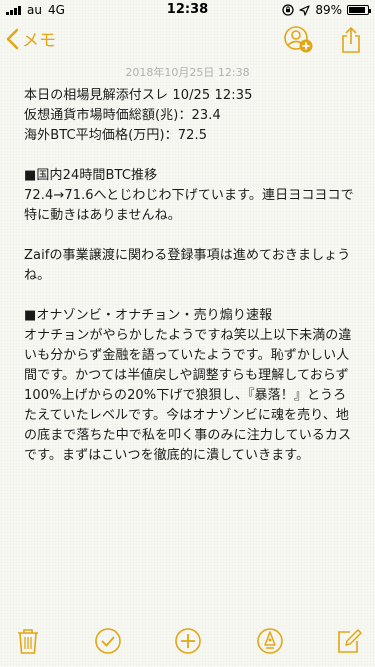 Image resolution: width=375 pixels, height=667 pixels. Describe the element at coordinates (39, 41) in the screenshot. I see `back-label: メモ` at that location.